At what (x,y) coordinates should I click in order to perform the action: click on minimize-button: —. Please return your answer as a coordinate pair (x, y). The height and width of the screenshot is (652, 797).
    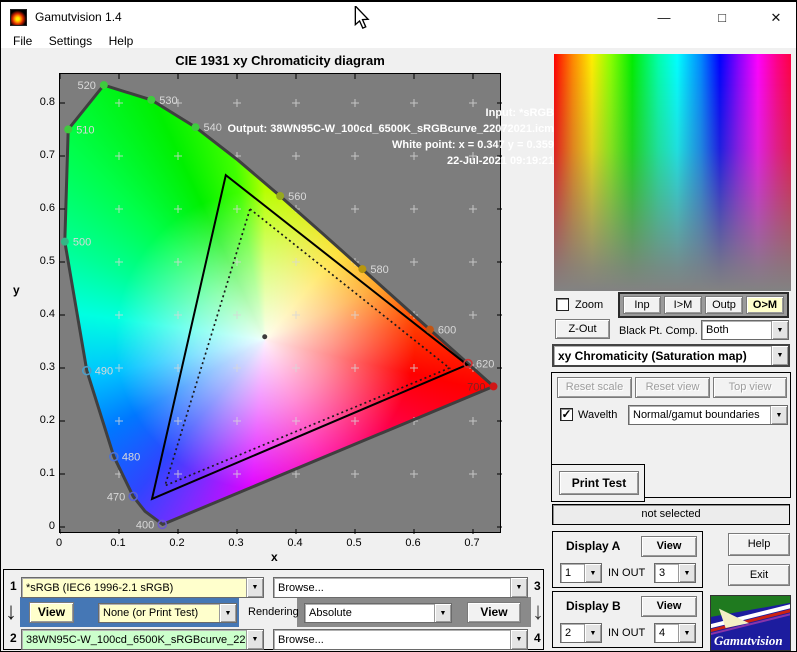
    Looking at the image, I should click on (664, 18).